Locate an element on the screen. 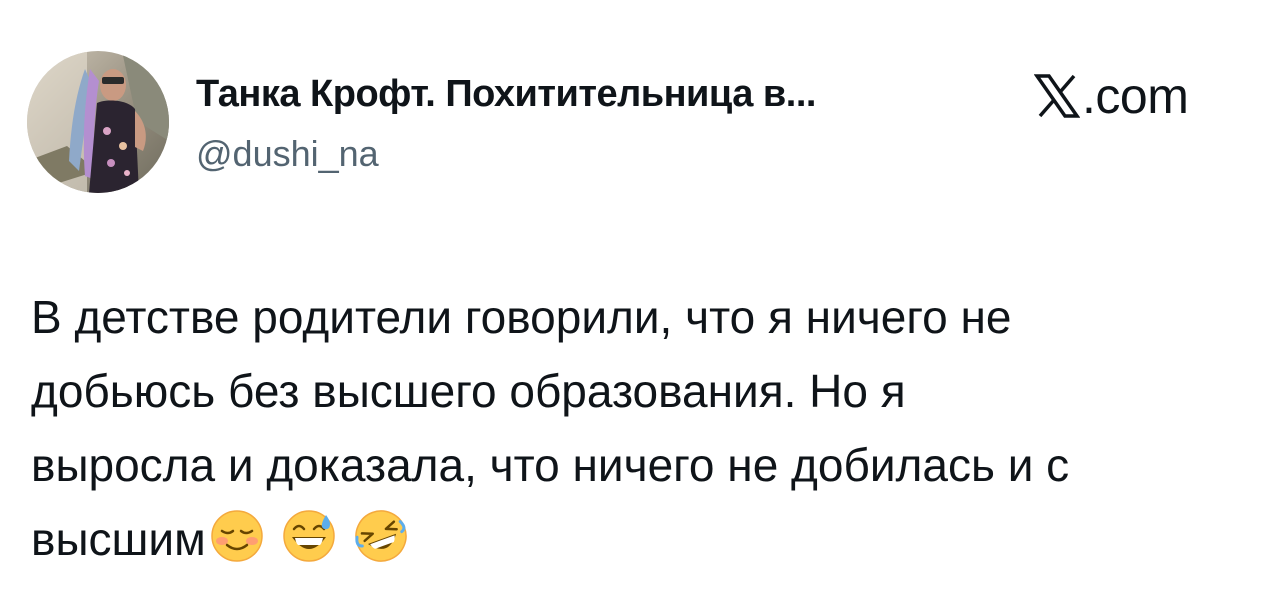 This screenshot has height=597, width=1284. author-handle: @dushi_na is located at coordinates (287, 154).